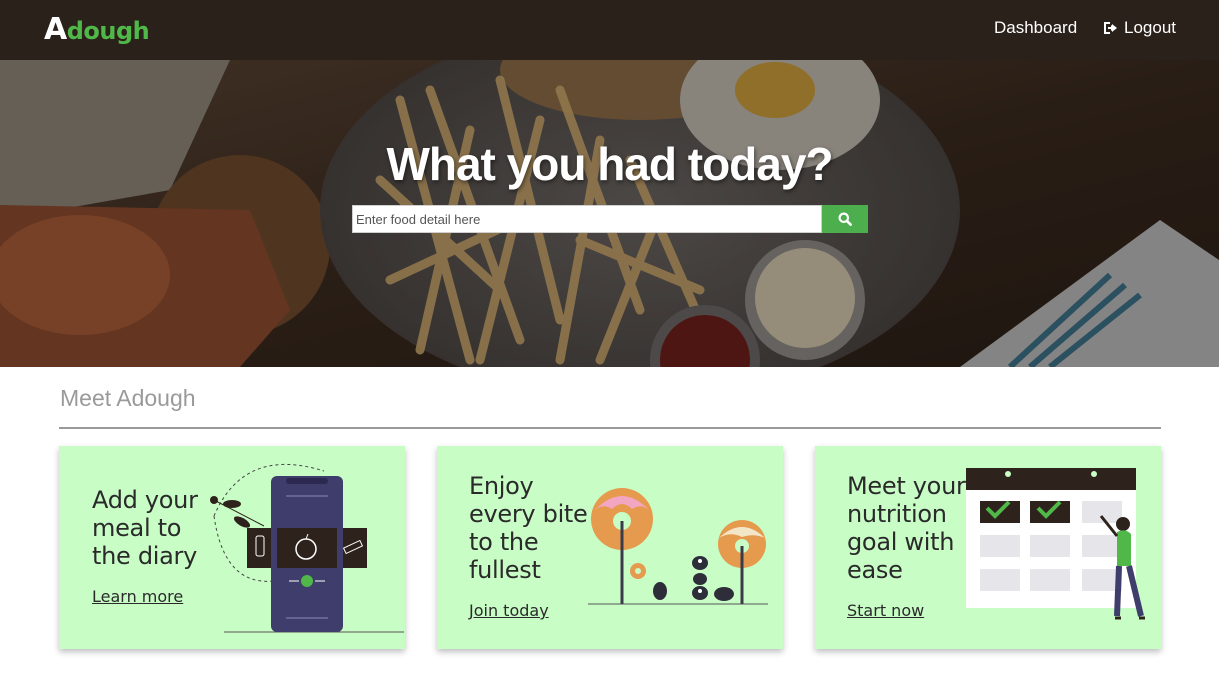 This screenshot has width=1219, height=681. Describe the element at coordinates (885, 611) in the screenshot. I see `start-now-link: Start now` at that location.